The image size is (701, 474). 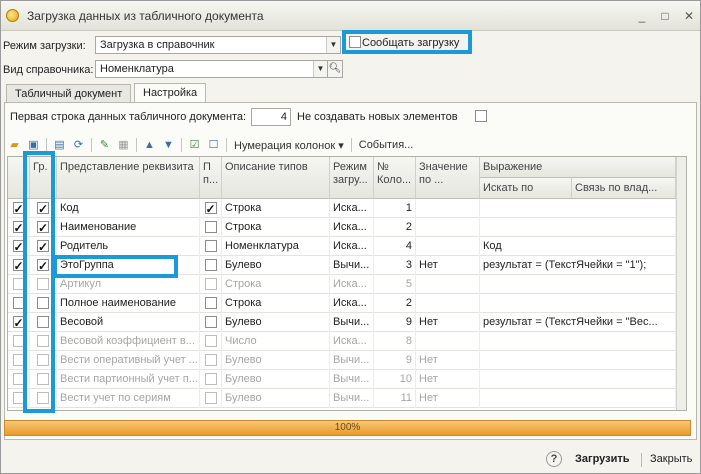 I want to click on field-column-number: 2, so click(x=395, y=303).